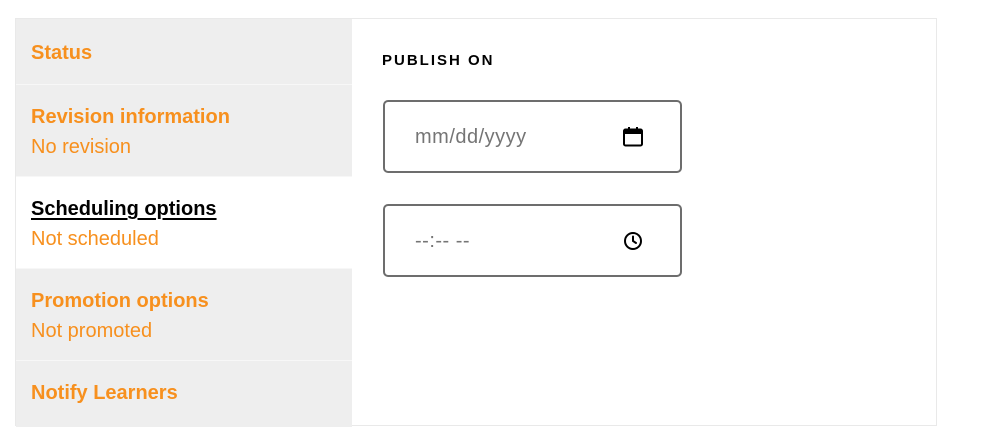  What do you see at coordinates (184, 315) in the screenshot?
I see `tab-promotion-options: Promotion options Not promoted` at bounding box center [184, 315].